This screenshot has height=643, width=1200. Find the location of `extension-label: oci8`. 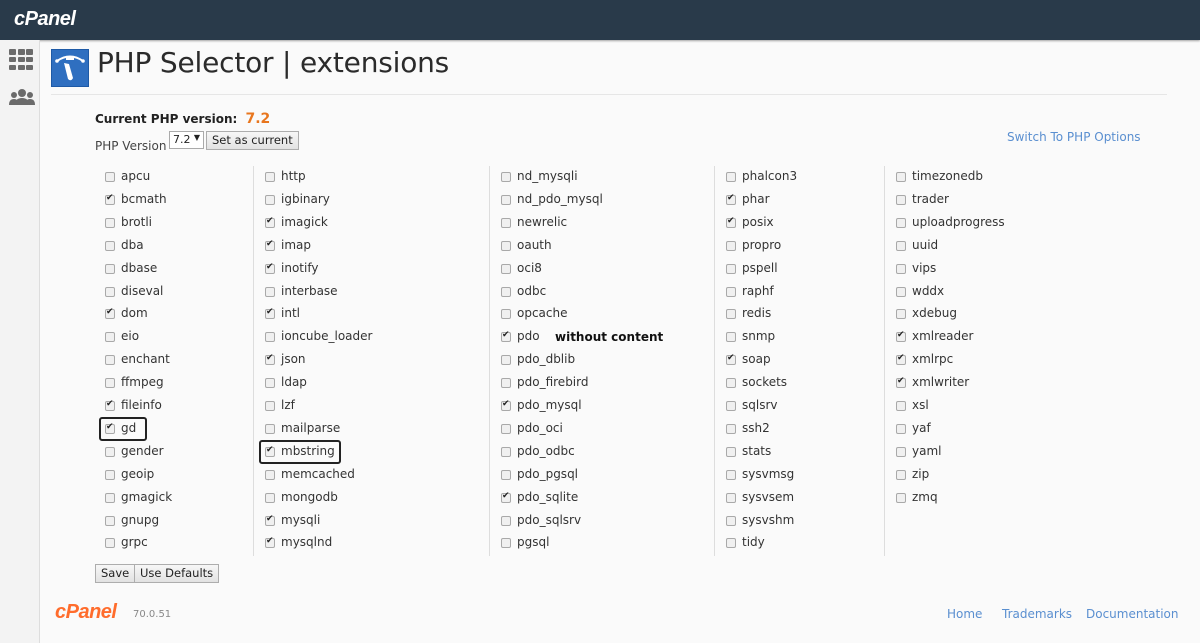

extension-label: oci8 is located at coordinates (529, 267).